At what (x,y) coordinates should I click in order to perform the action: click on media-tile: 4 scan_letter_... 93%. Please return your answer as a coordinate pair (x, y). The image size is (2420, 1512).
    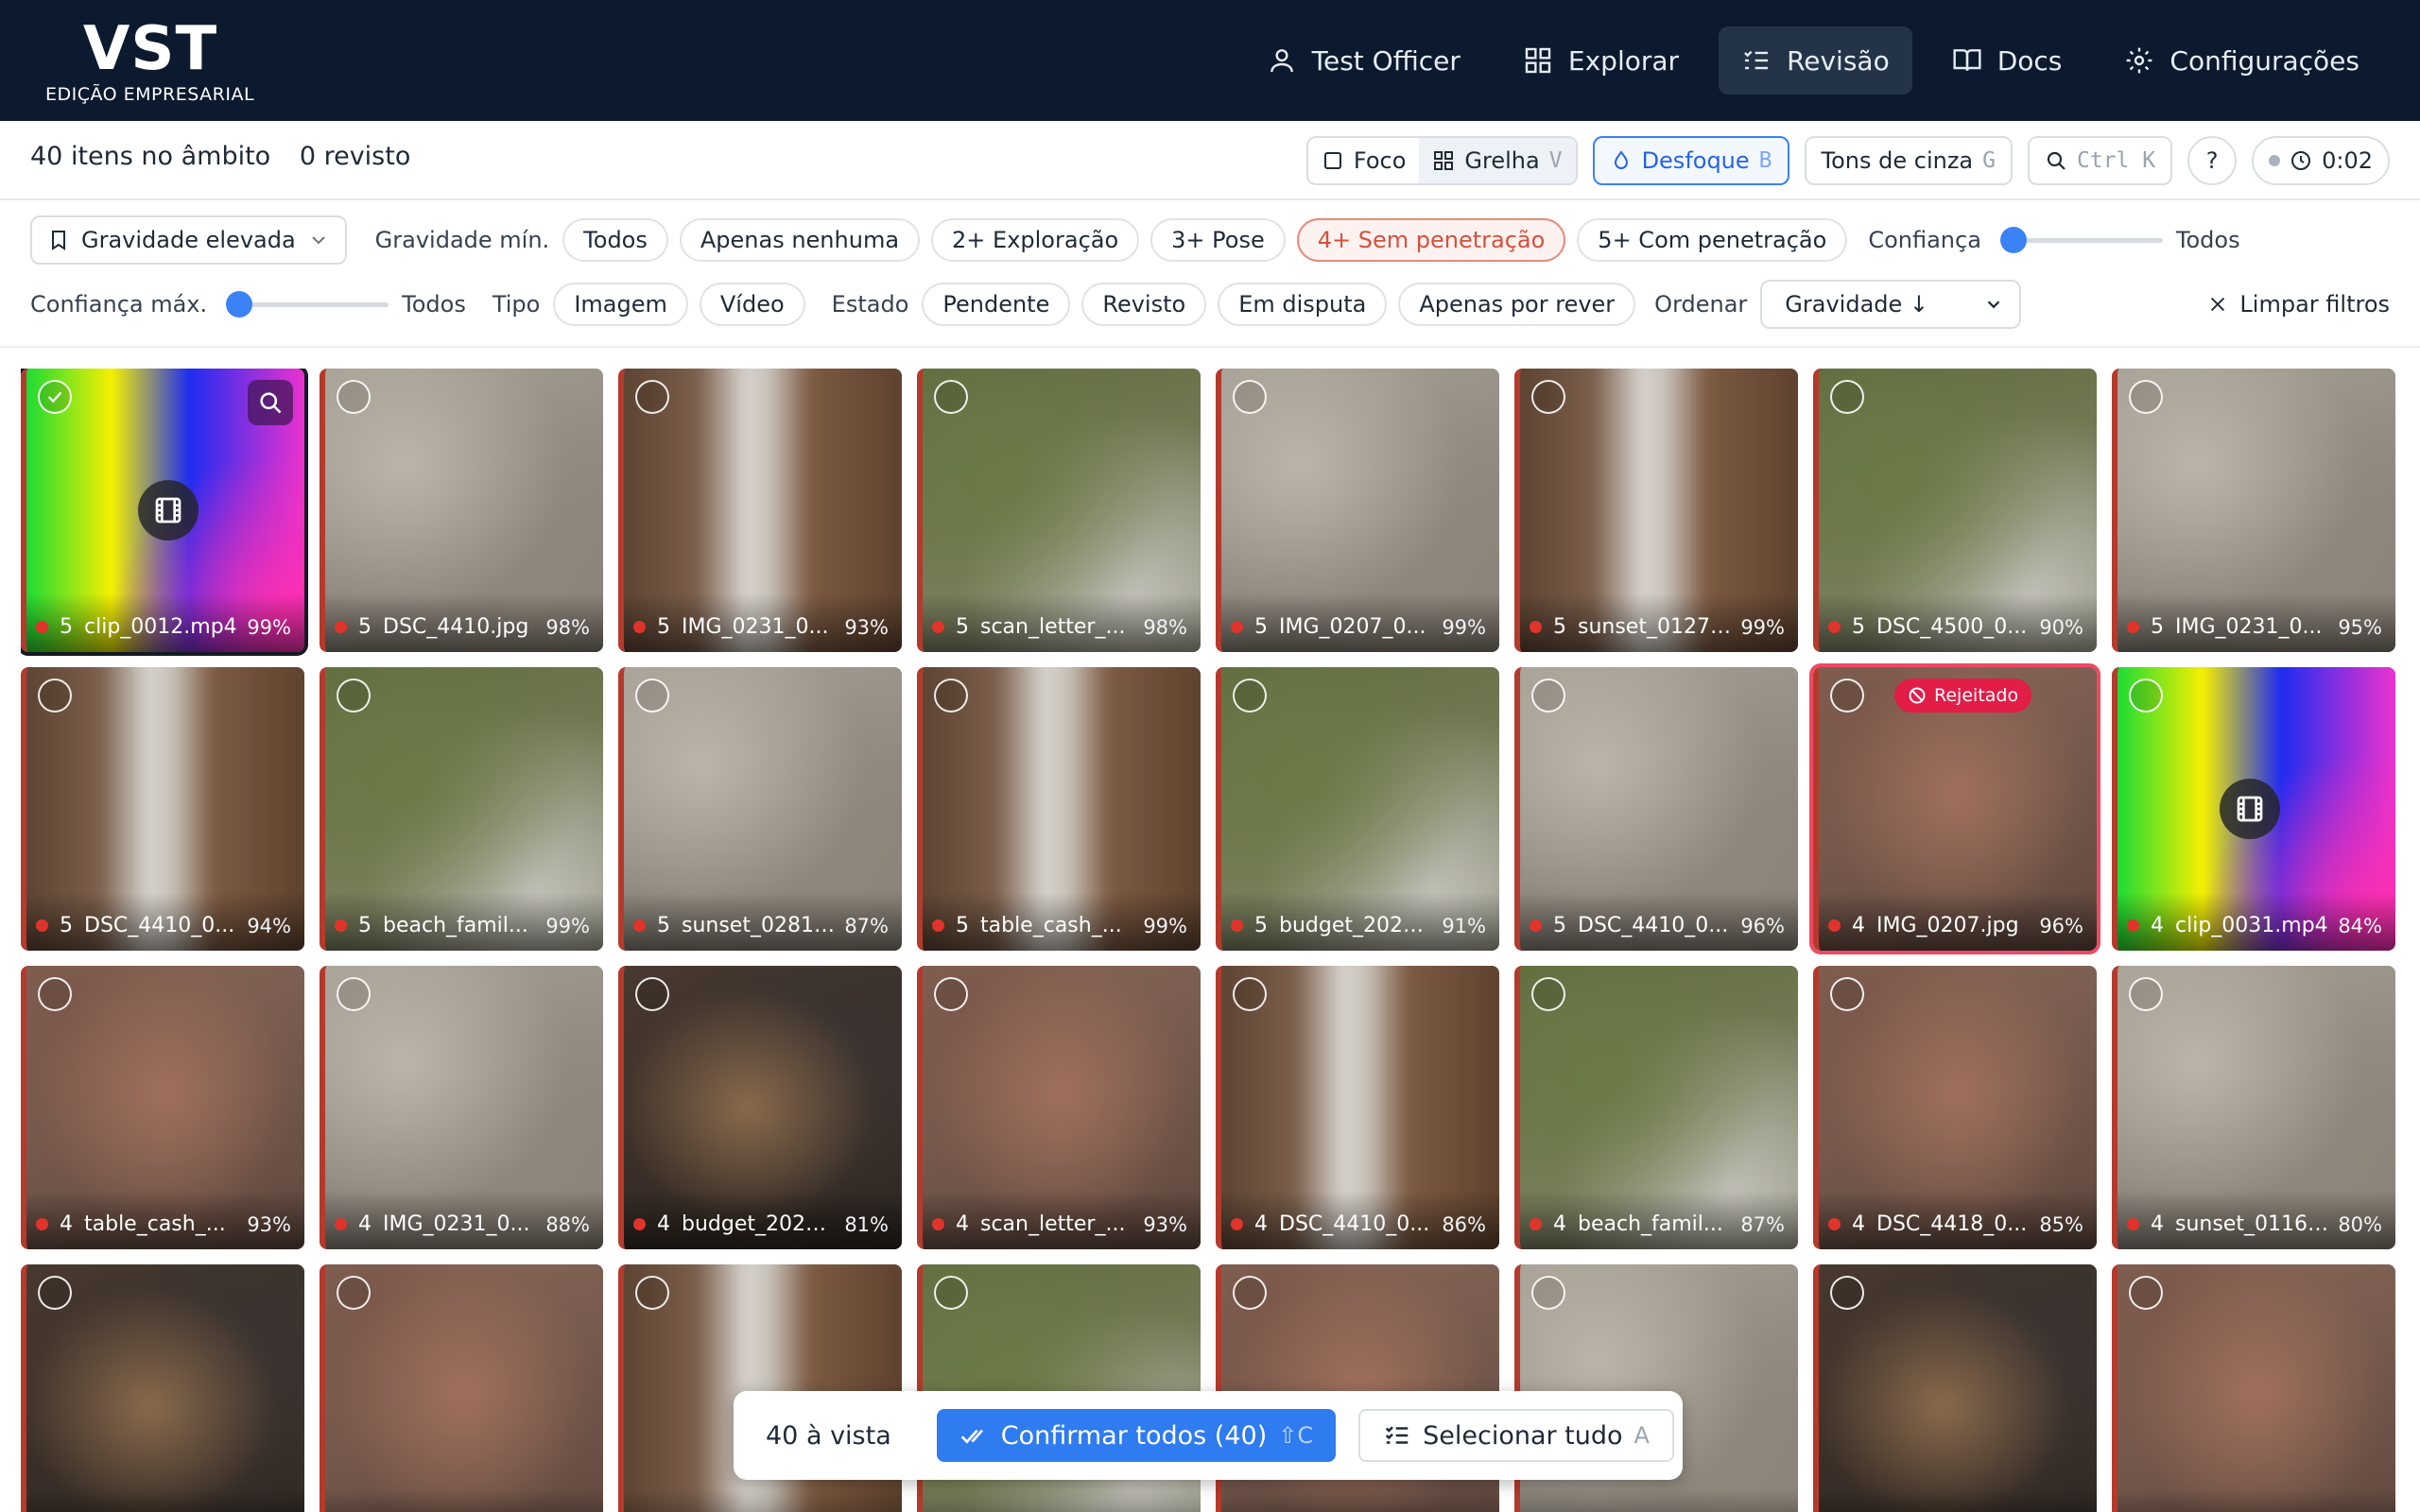
    Looking at the image, I should click on (1059, 1107).